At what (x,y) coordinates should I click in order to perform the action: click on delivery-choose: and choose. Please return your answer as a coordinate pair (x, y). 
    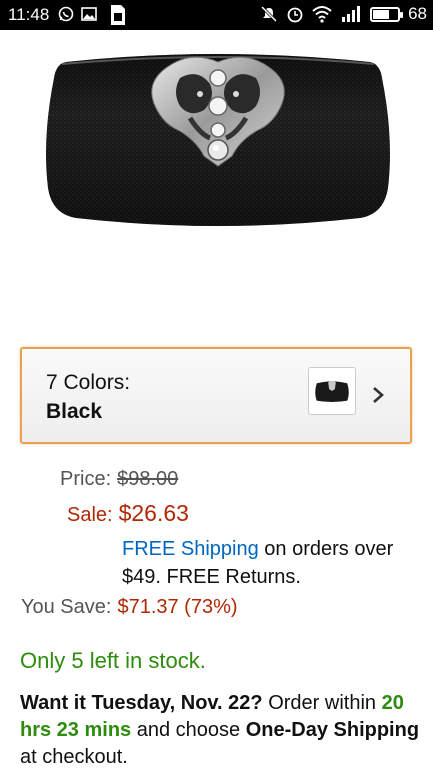
    Looking at the image, I should click on (188, 730).